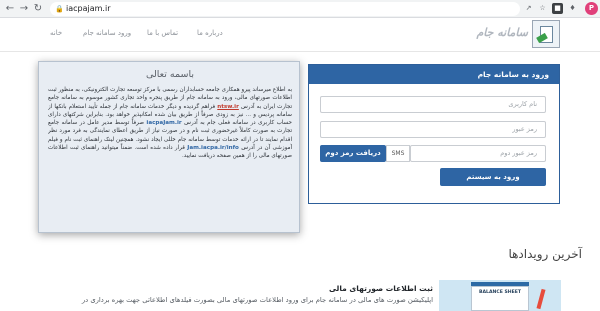 The image size is (600, 311). What do you see at coordinates (398, 153) in the screenshot?
I see `otp-method-select: SMS` at bounding box center [398, 153].